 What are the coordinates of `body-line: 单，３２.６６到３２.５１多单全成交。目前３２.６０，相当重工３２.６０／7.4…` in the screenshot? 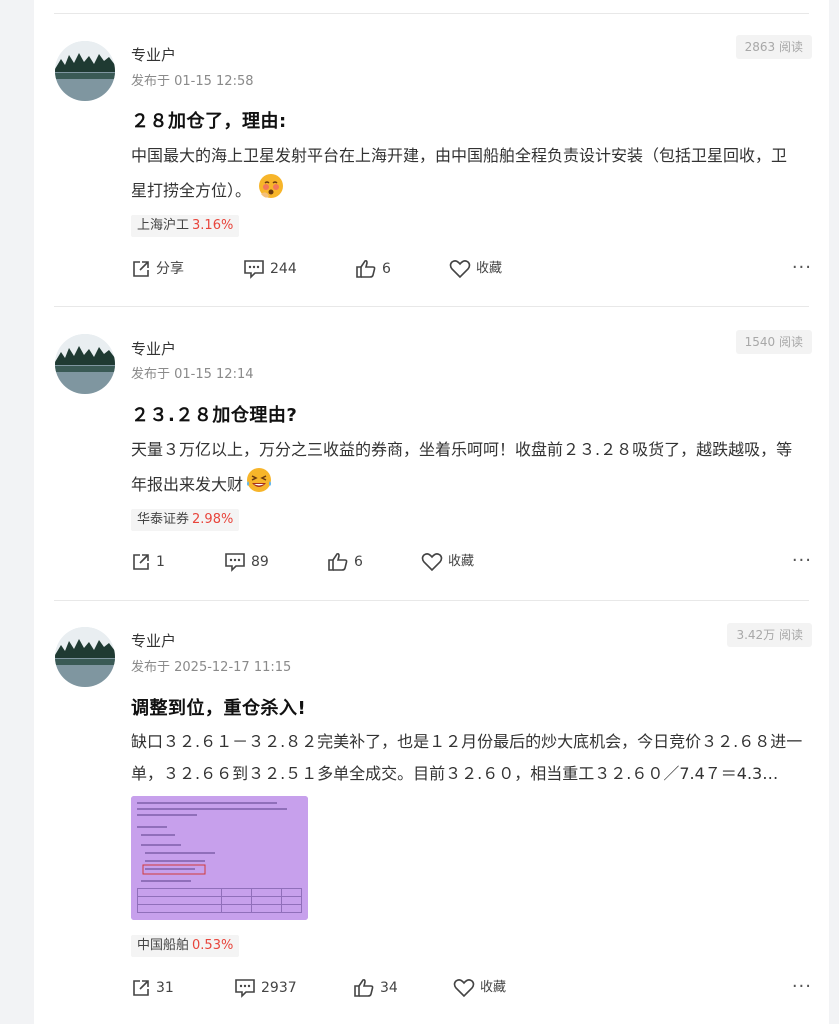 It's located at (455, 773).